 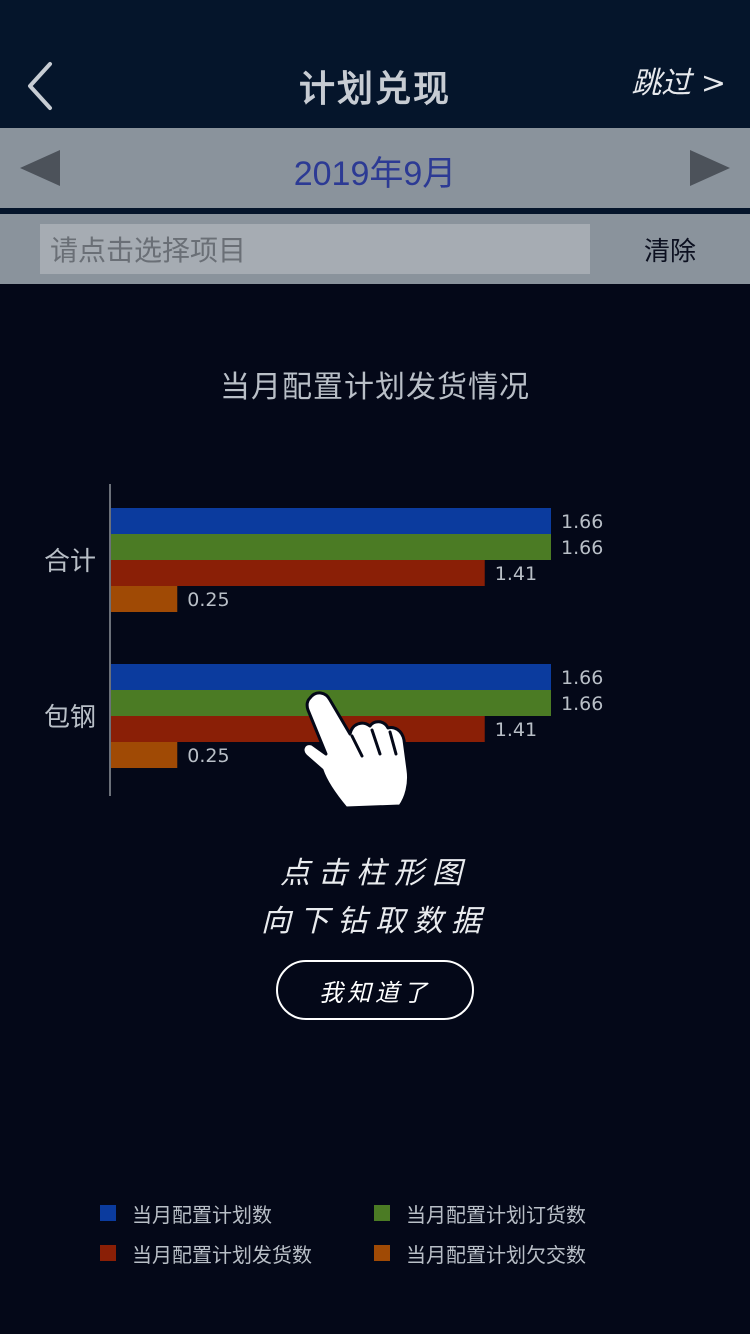 I want to click on category-label: 合计, so click(x=70, y=562).